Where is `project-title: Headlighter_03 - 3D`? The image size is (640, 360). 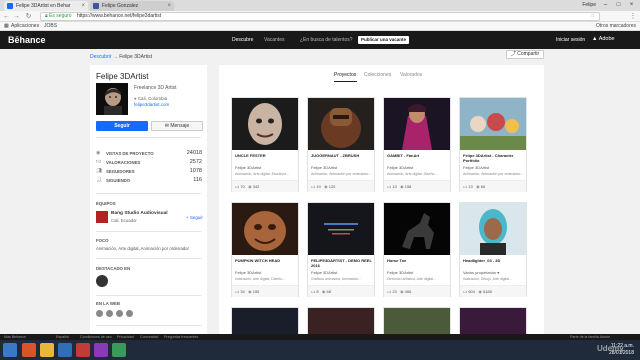 project-title: Headlighter_03 - 3D is located at coordinates (494, 263).